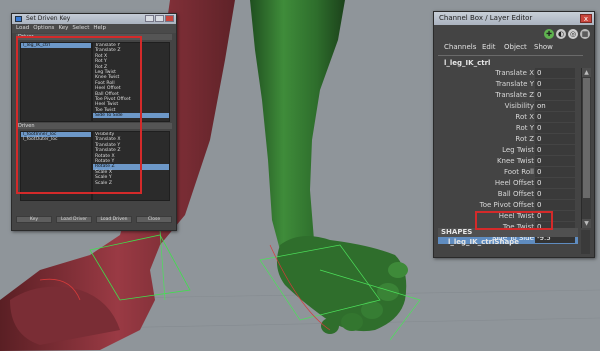 This screenshot has width=600, height=351. What do you see at coordinates (94, 19) in the screenshot?
I see `sdk-title-bar: Set Driven Key` at bounding box center [94, 19].